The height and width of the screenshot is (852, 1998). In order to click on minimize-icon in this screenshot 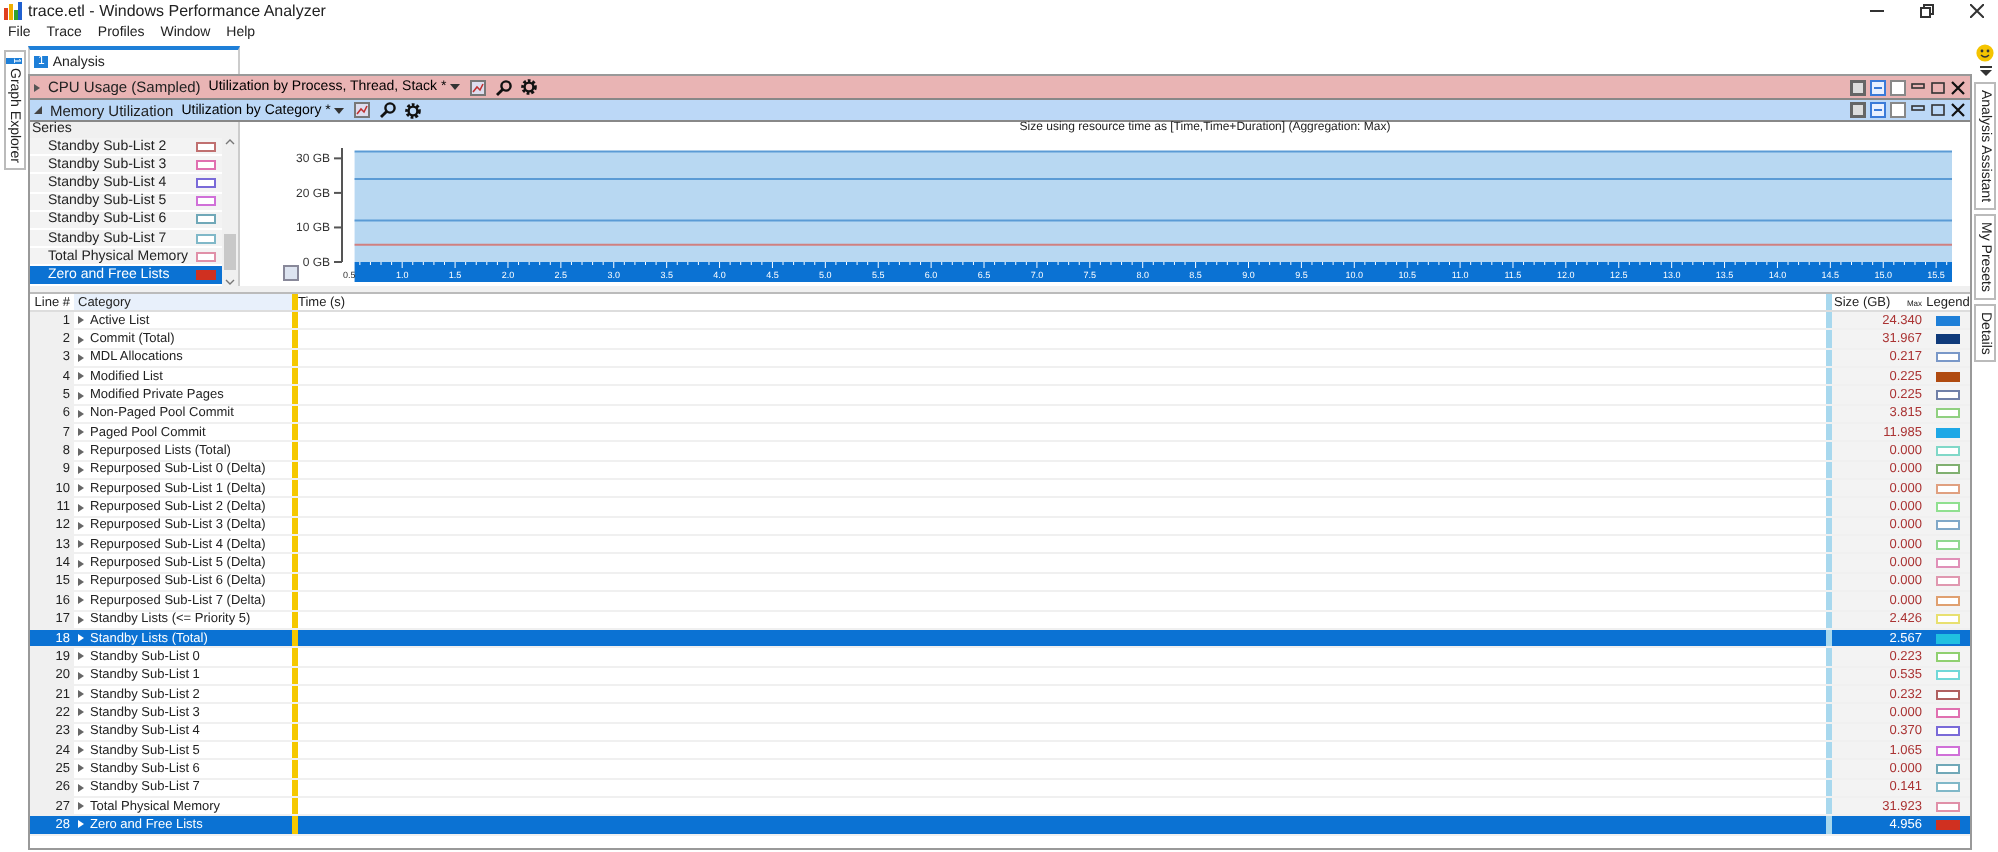, I will do `click(1876, 11)`.